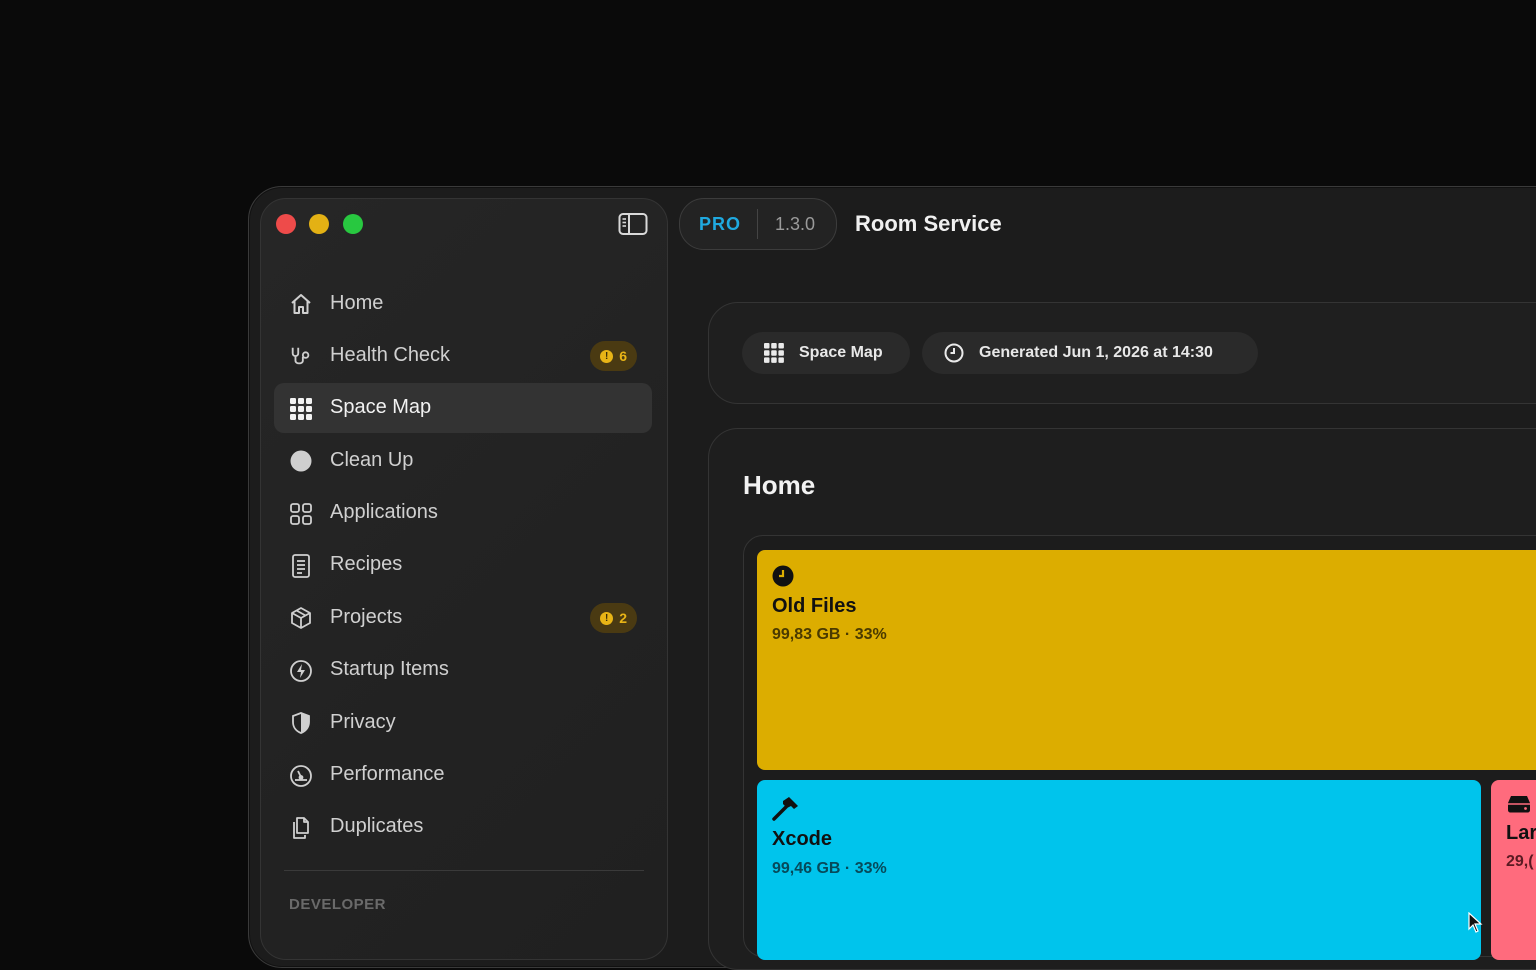 This screenshot has height=970, width=1536. I want to click on sidebar-item-duplicates: Duplicates, so click(463, 827).